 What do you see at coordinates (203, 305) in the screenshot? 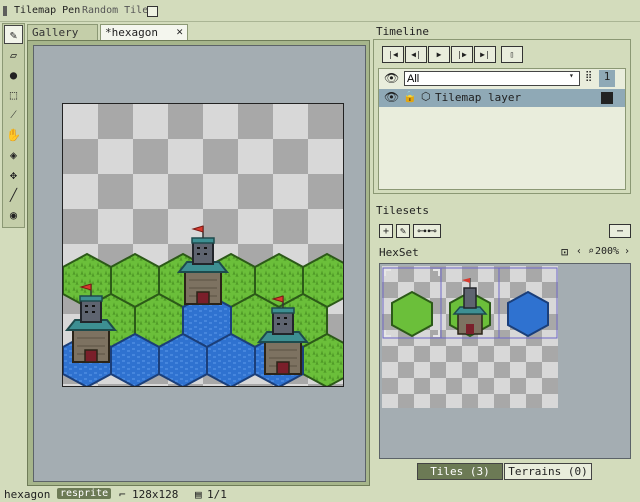
I see `hex-map-artwork` at bounding box center [203, 305].